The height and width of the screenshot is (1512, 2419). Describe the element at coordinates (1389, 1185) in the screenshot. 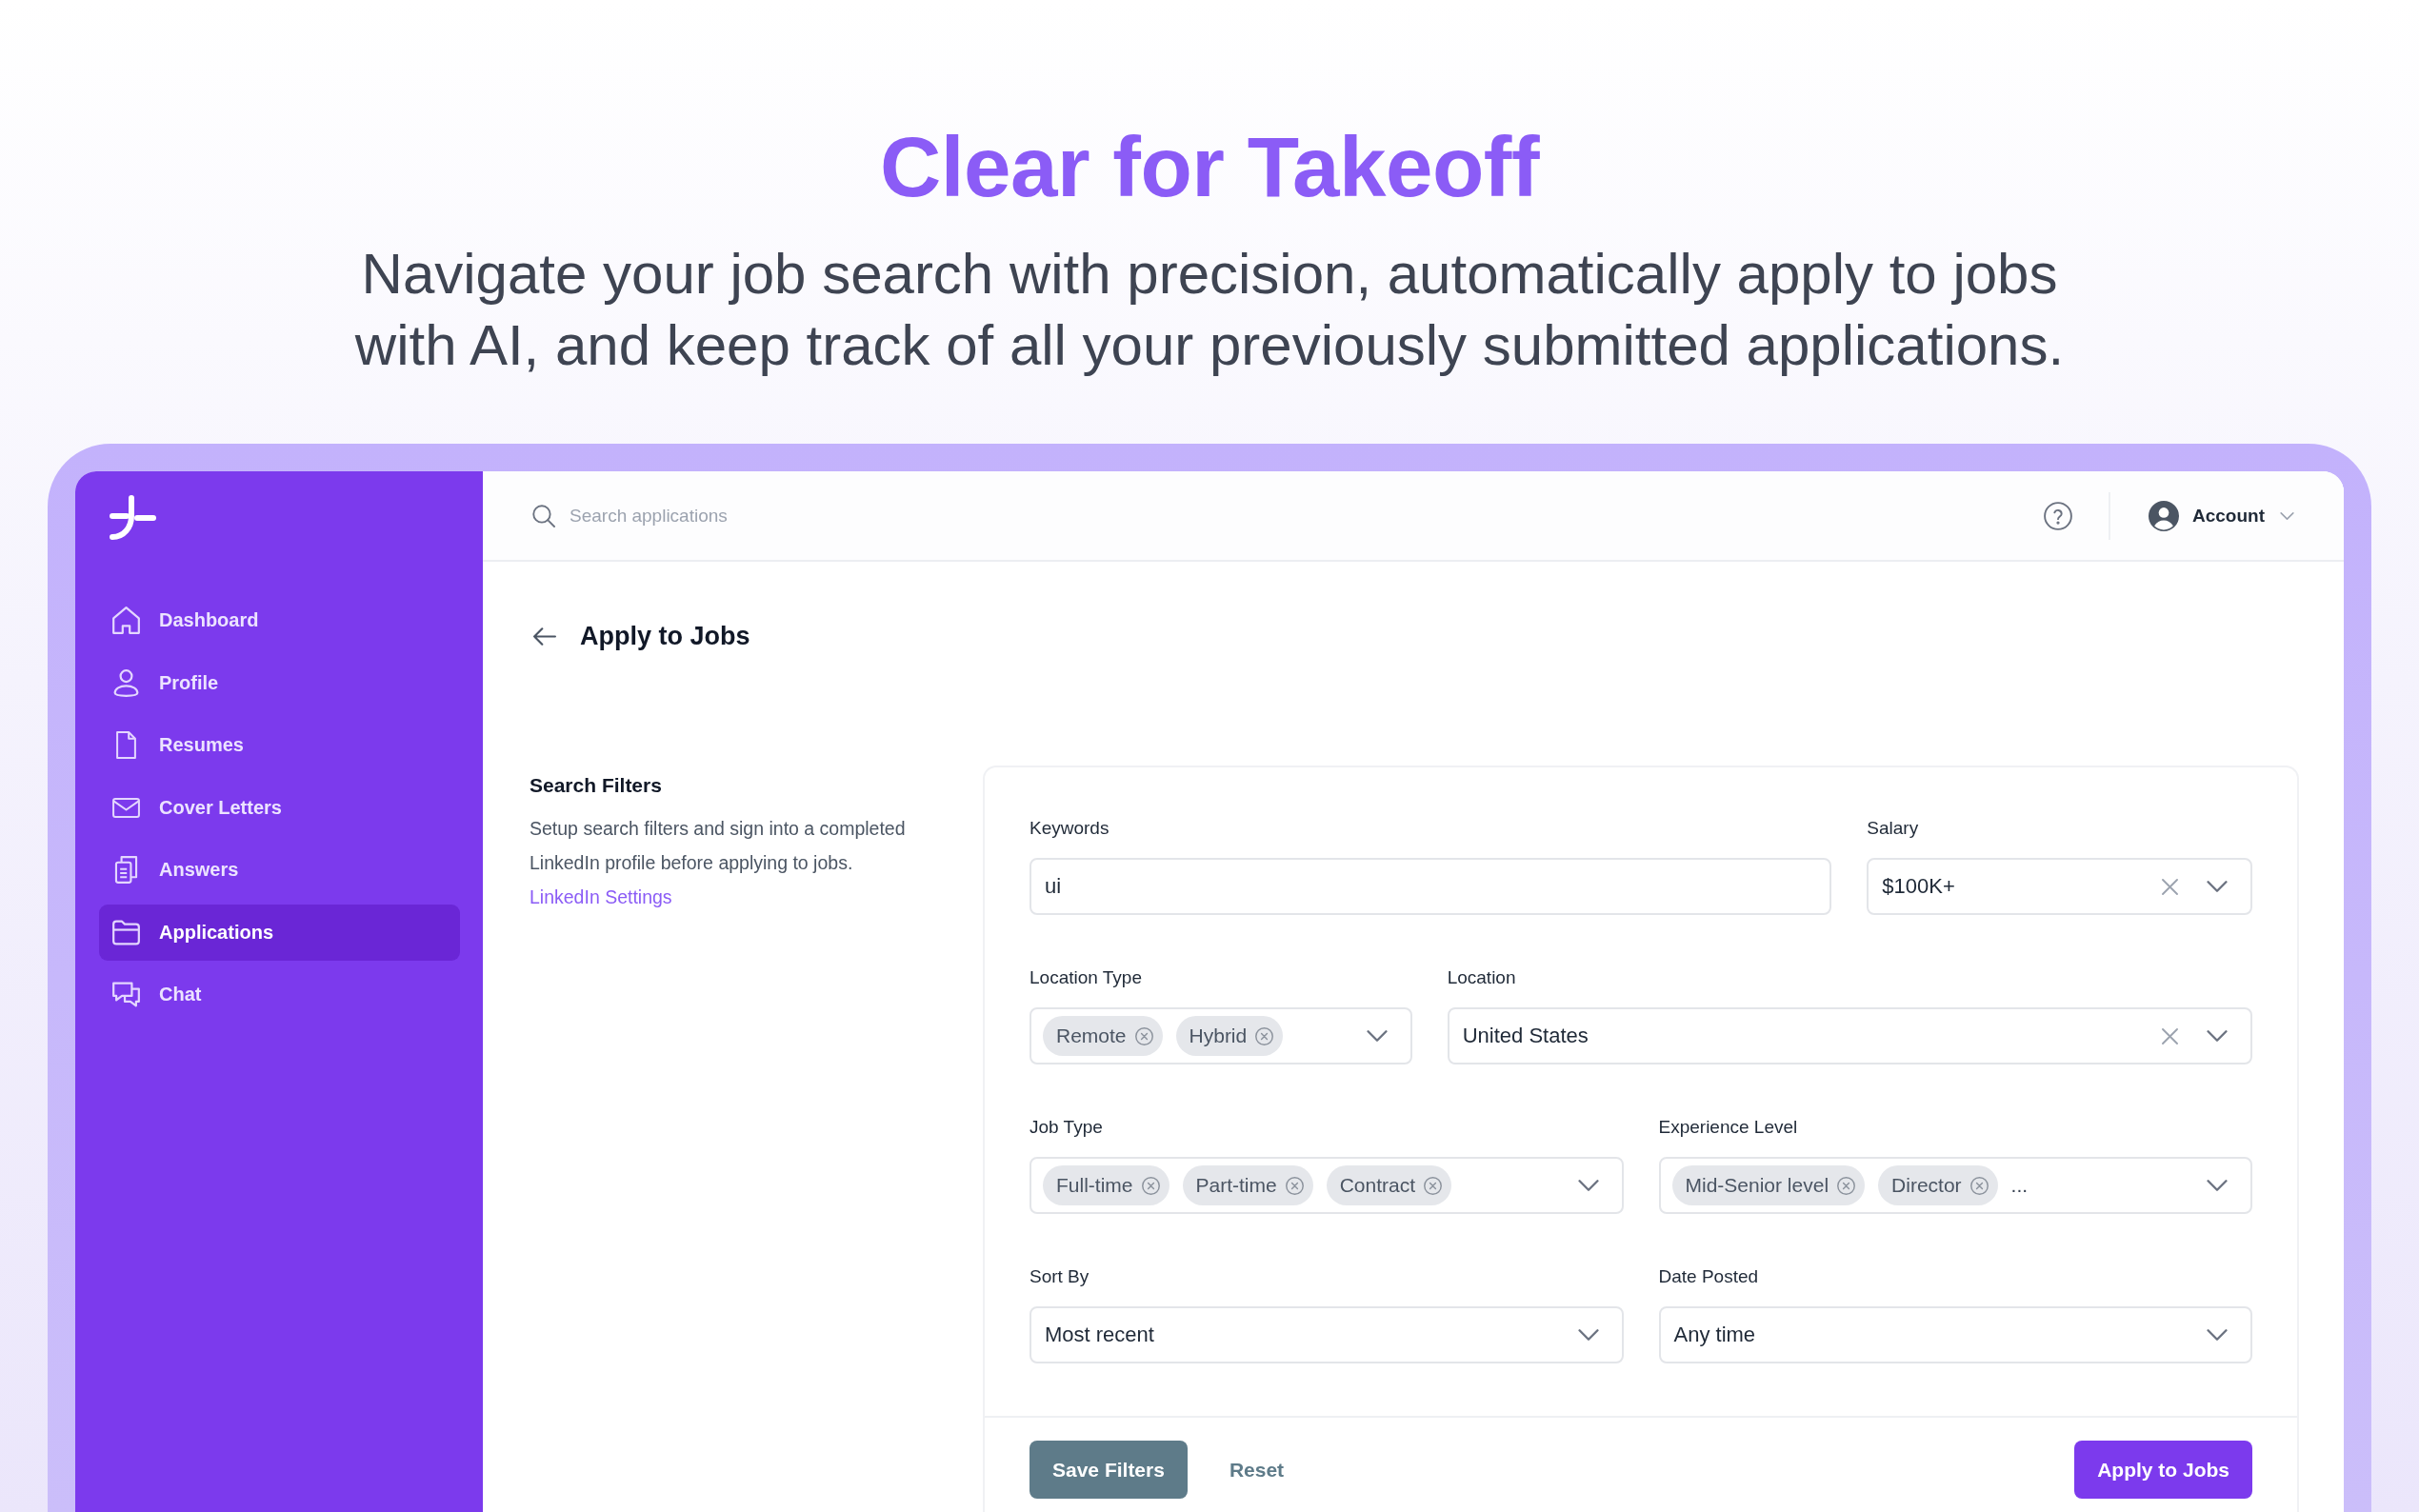

I see `filter-tag: Contract` at that location.